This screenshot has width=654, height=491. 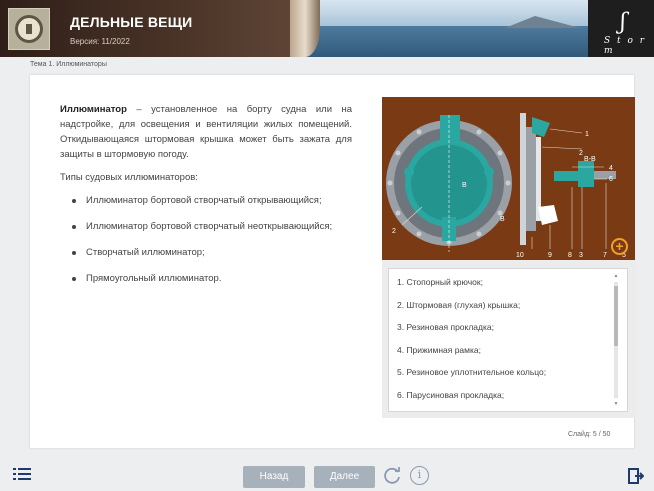 I want to click on course-title: ДЕЛЬНЫЕ ВЕЩИ, so click(x=131, y=22).